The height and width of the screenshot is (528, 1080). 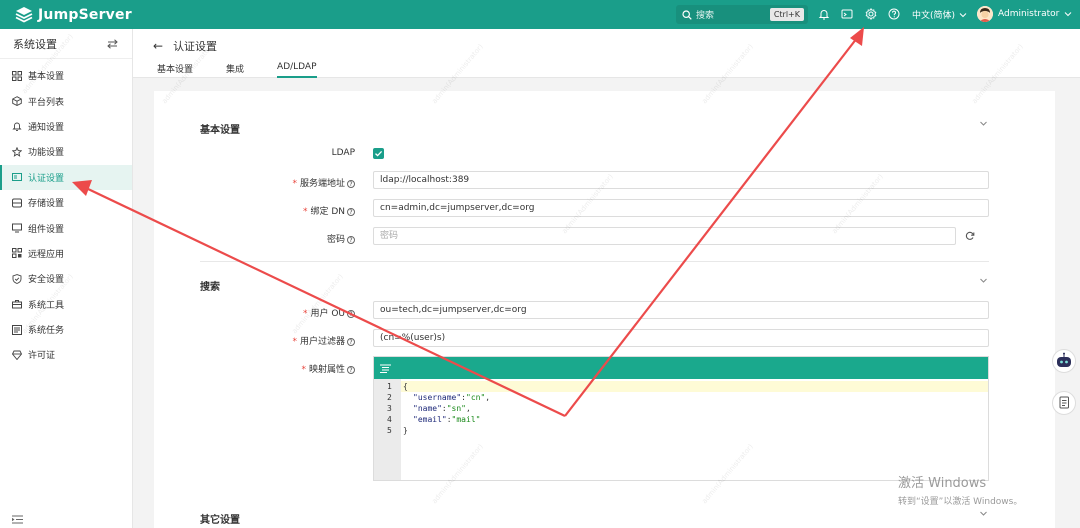 I want to click on code-line: "username": "cn",, so click(x=452, y=397).